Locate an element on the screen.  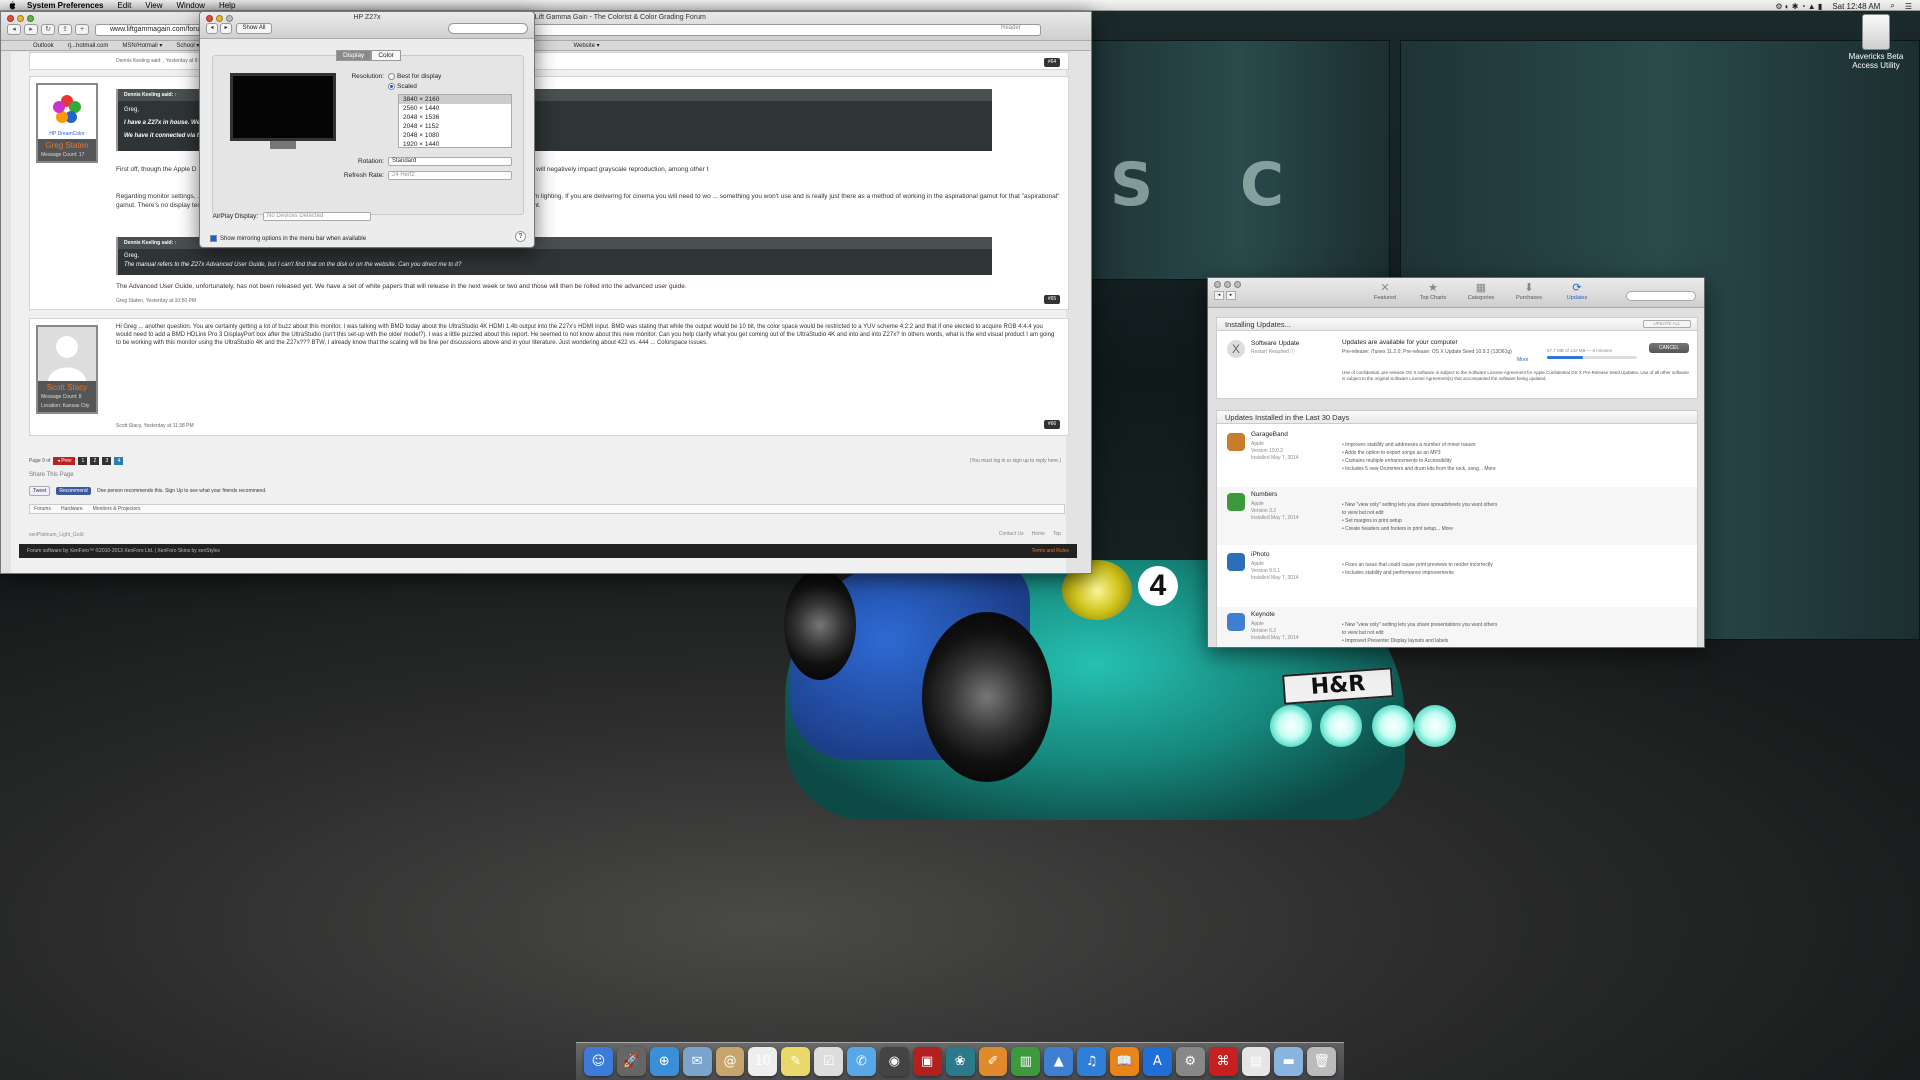
contacts-icon: @ is located at coordinates (730, 1061).